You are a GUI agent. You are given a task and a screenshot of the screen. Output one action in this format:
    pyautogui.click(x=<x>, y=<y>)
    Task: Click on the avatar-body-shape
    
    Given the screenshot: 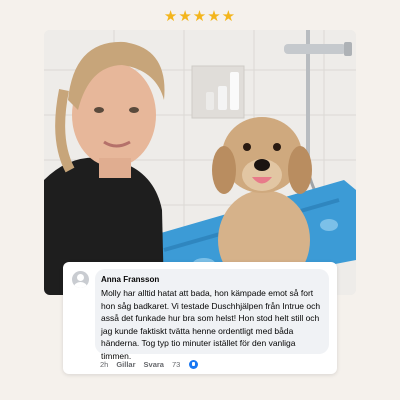 What is the action you would take?
    pyautogui.click(x=80, y=285)
    